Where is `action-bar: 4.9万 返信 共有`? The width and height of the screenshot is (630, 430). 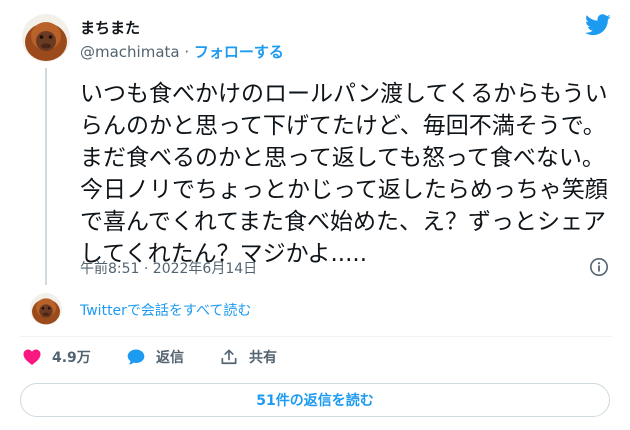
action-bar: 4.9万 返信 共有 is located at coordinates (220, 357).